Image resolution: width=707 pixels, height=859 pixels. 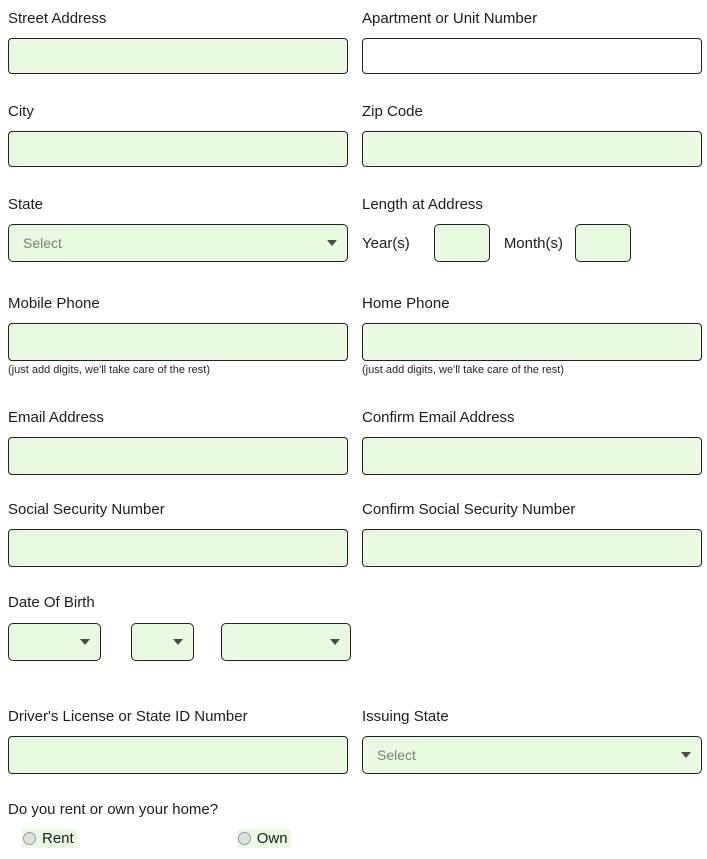 What do you see at coordinates (178, 456) in the screenshot?
I see `email-input` at bounding box center [178, 456].